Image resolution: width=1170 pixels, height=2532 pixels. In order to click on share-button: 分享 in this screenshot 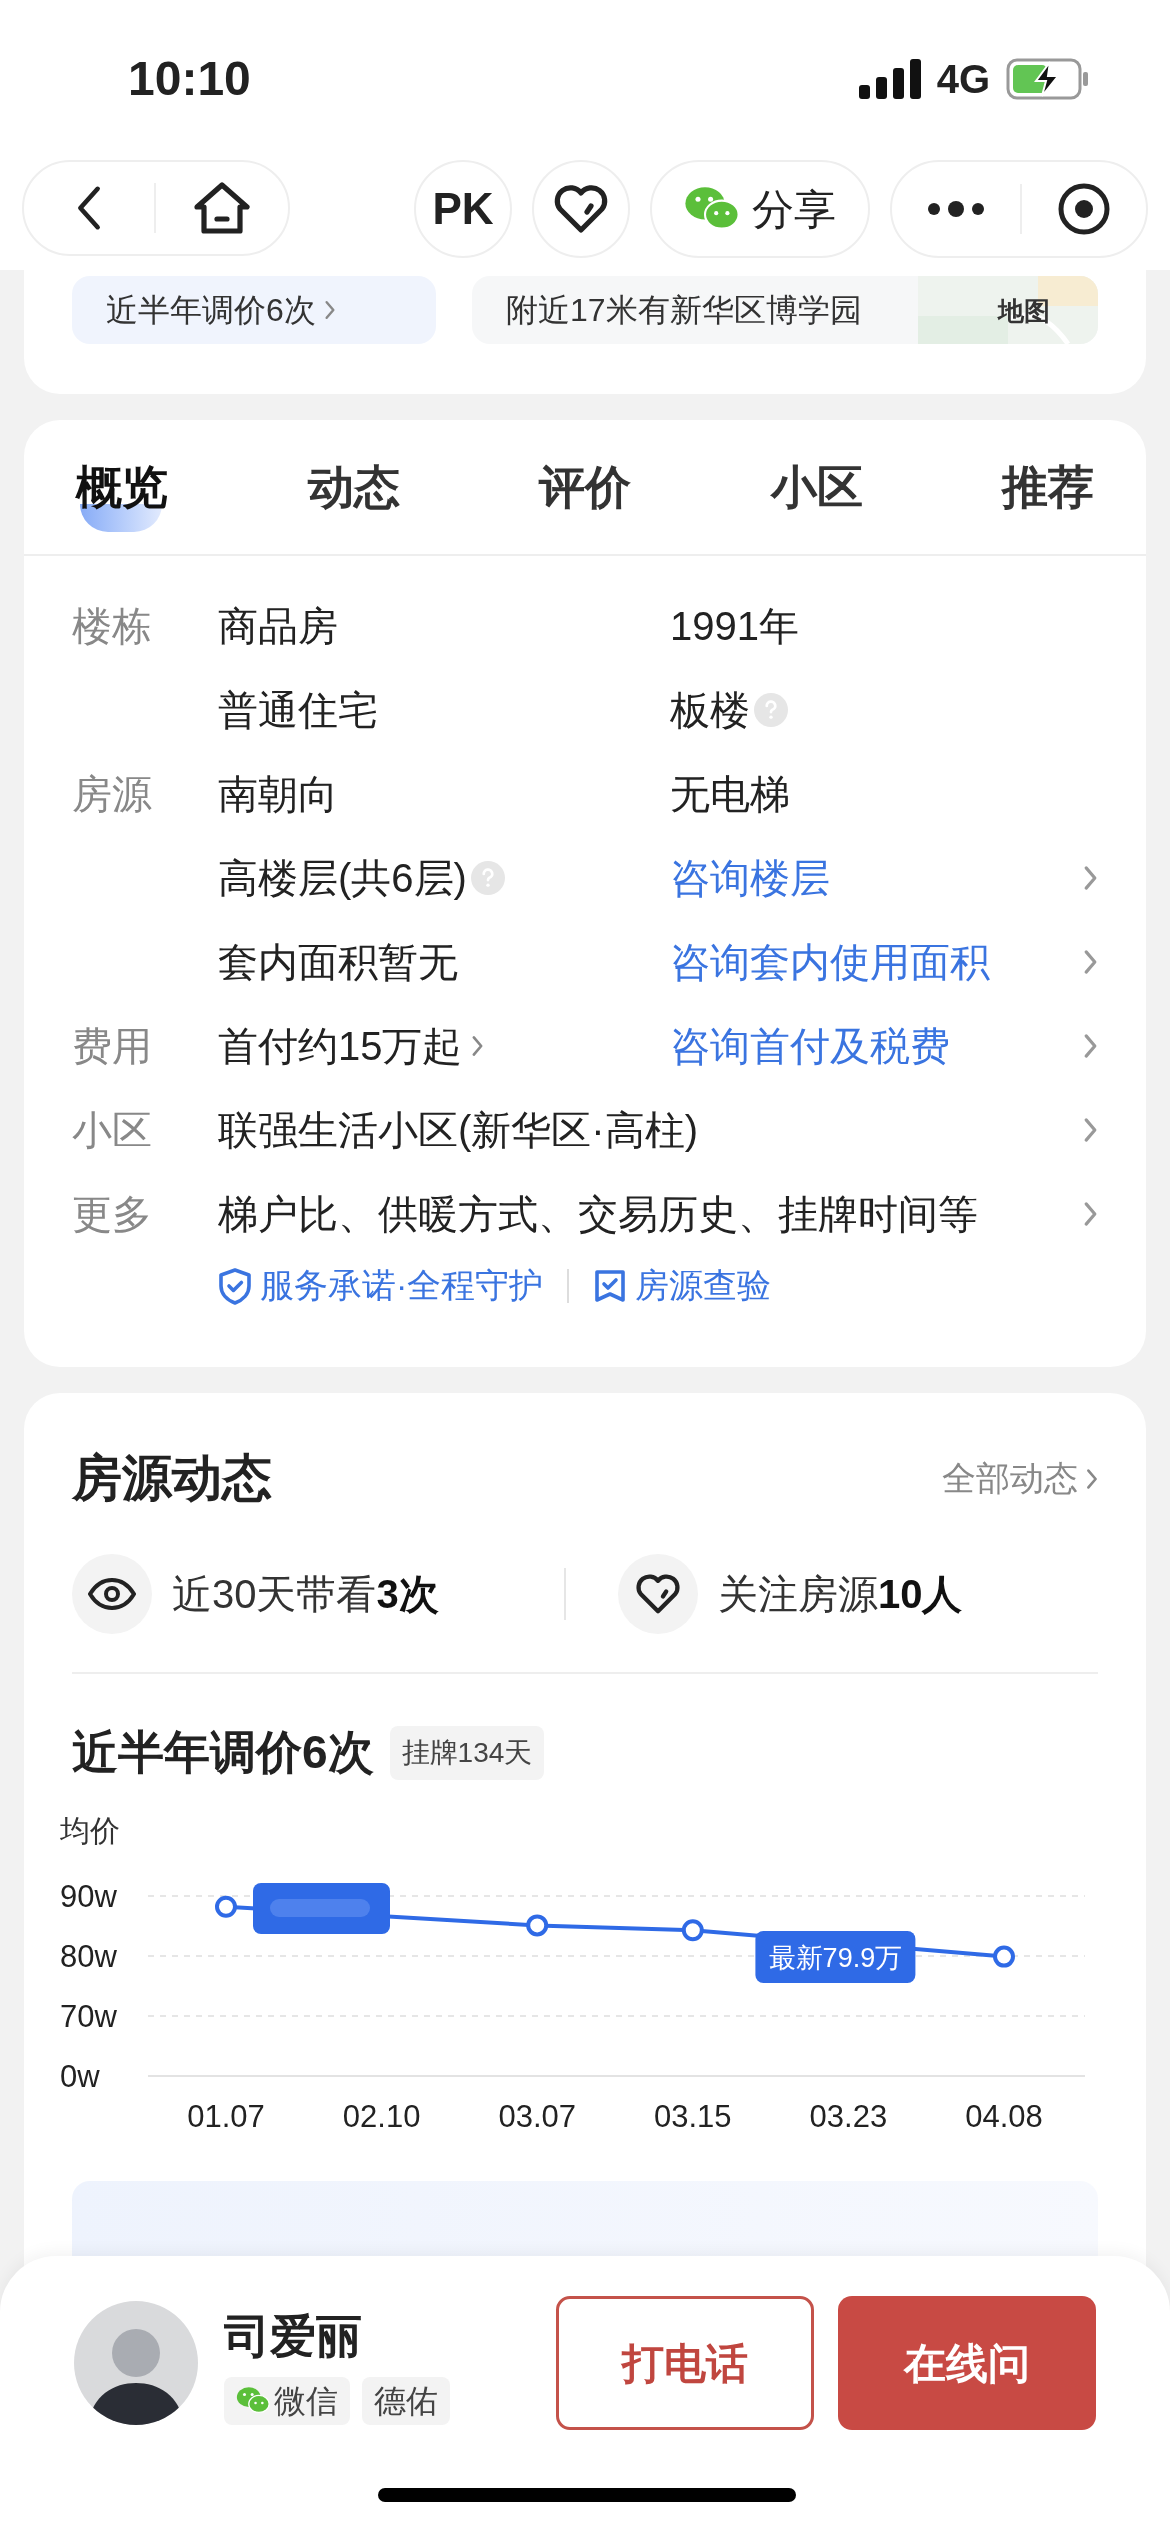, I will do `click(760, 209)`.